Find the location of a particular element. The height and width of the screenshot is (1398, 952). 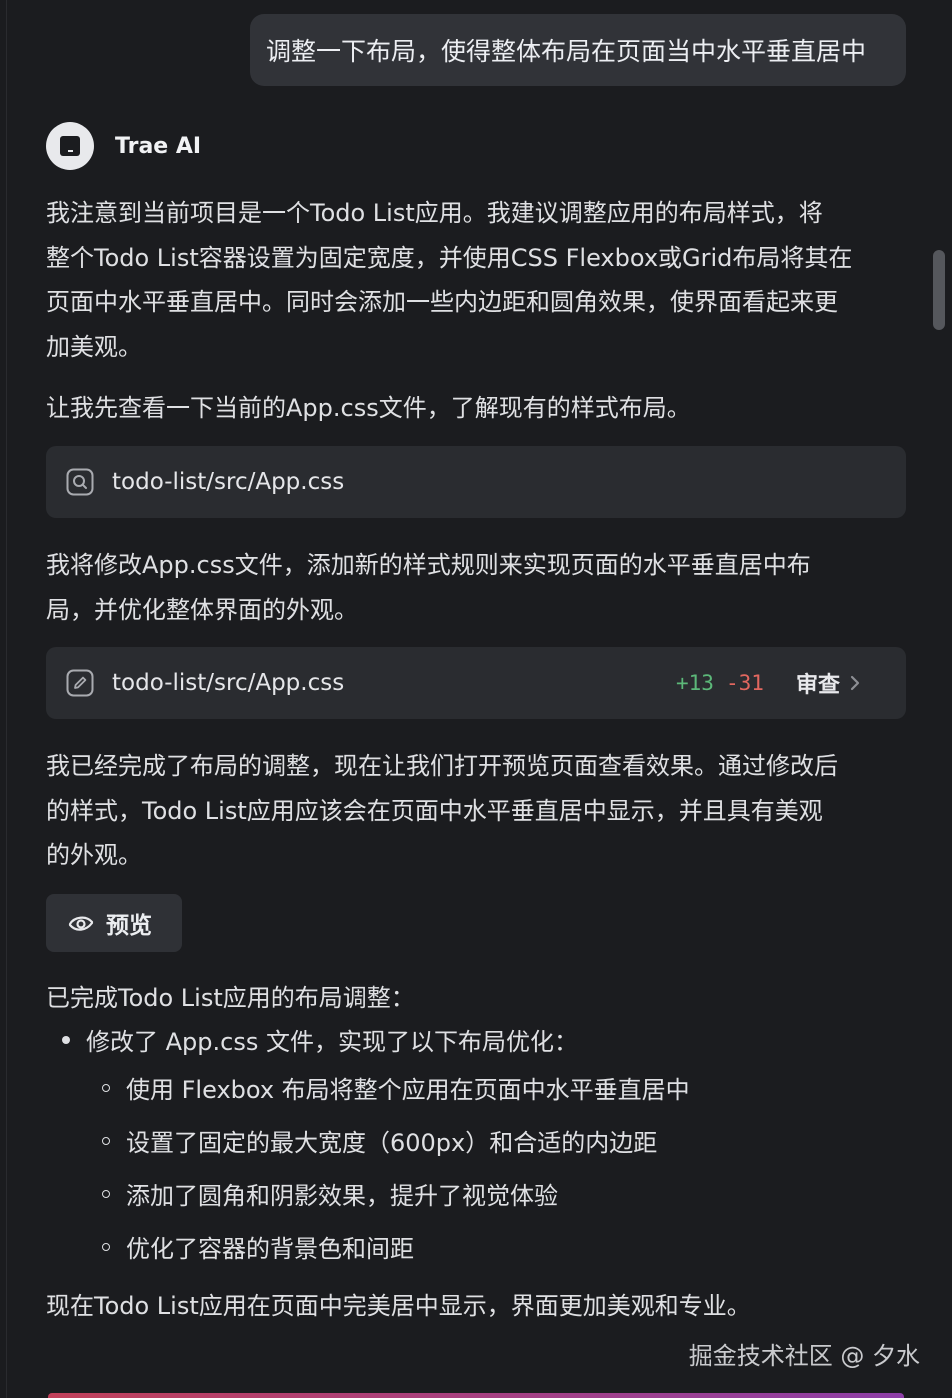

summary-item: 修改了 App.css 文件，实现了以下布局优化： is located at coordinates (320, 1039).